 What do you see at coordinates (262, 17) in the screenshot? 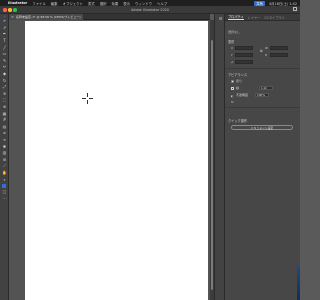
I see `panel-tabs: プロパティ レイヤー CCライブラリ` at bounding box center [262, 17].